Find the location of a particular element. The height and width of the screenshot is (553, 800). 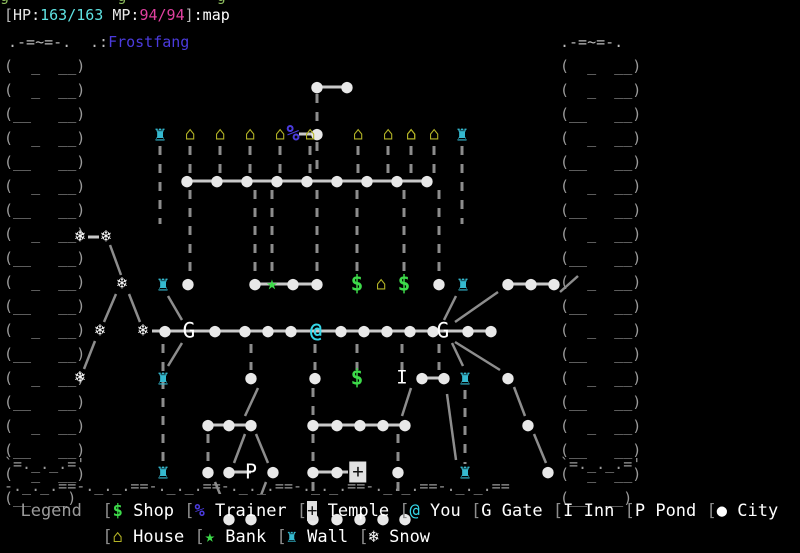

inn-glyph: I is located at coordinates (401, 378).